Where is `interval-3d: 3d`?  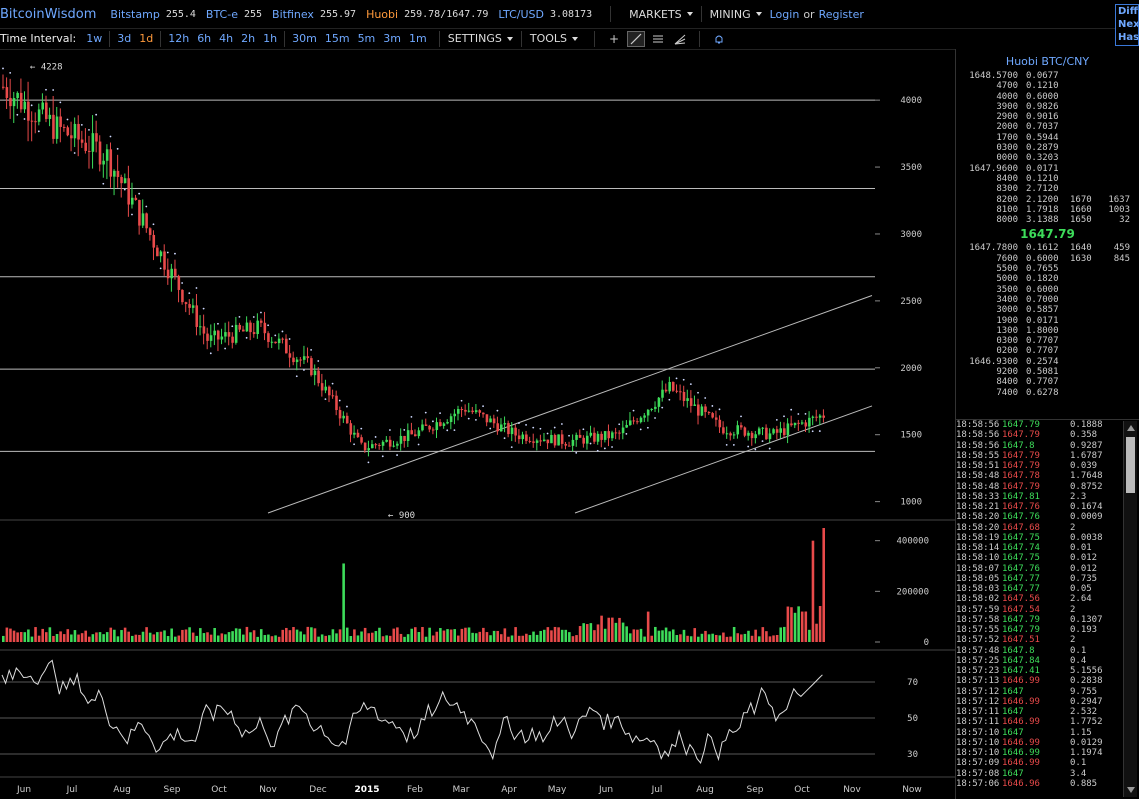 interval-3d: 3d is located at coordinates (124, 38).